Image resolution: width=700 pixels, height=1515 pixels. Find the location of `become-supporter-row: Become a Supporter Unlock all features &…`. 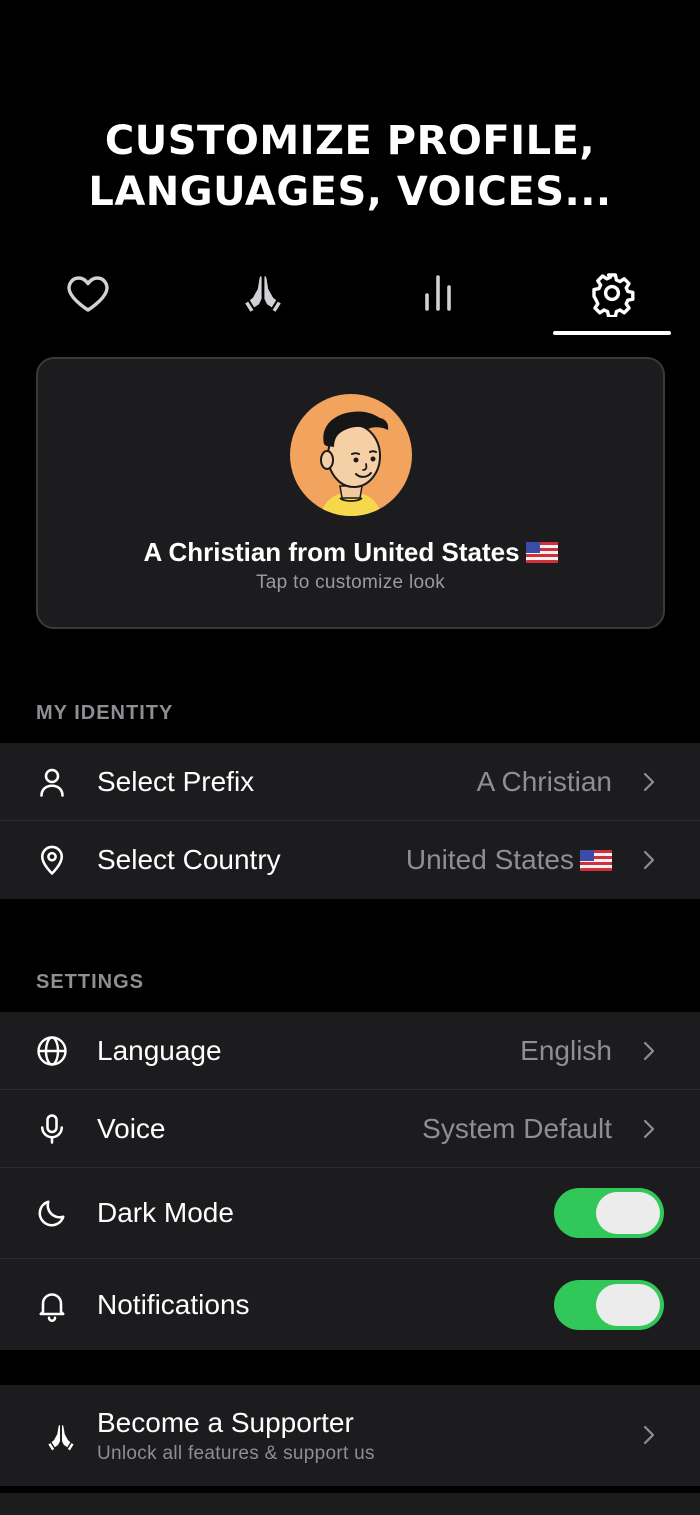

become-supporter-row: Become a Supporter Unlock all features &… is located at coordinates (350, 1435).